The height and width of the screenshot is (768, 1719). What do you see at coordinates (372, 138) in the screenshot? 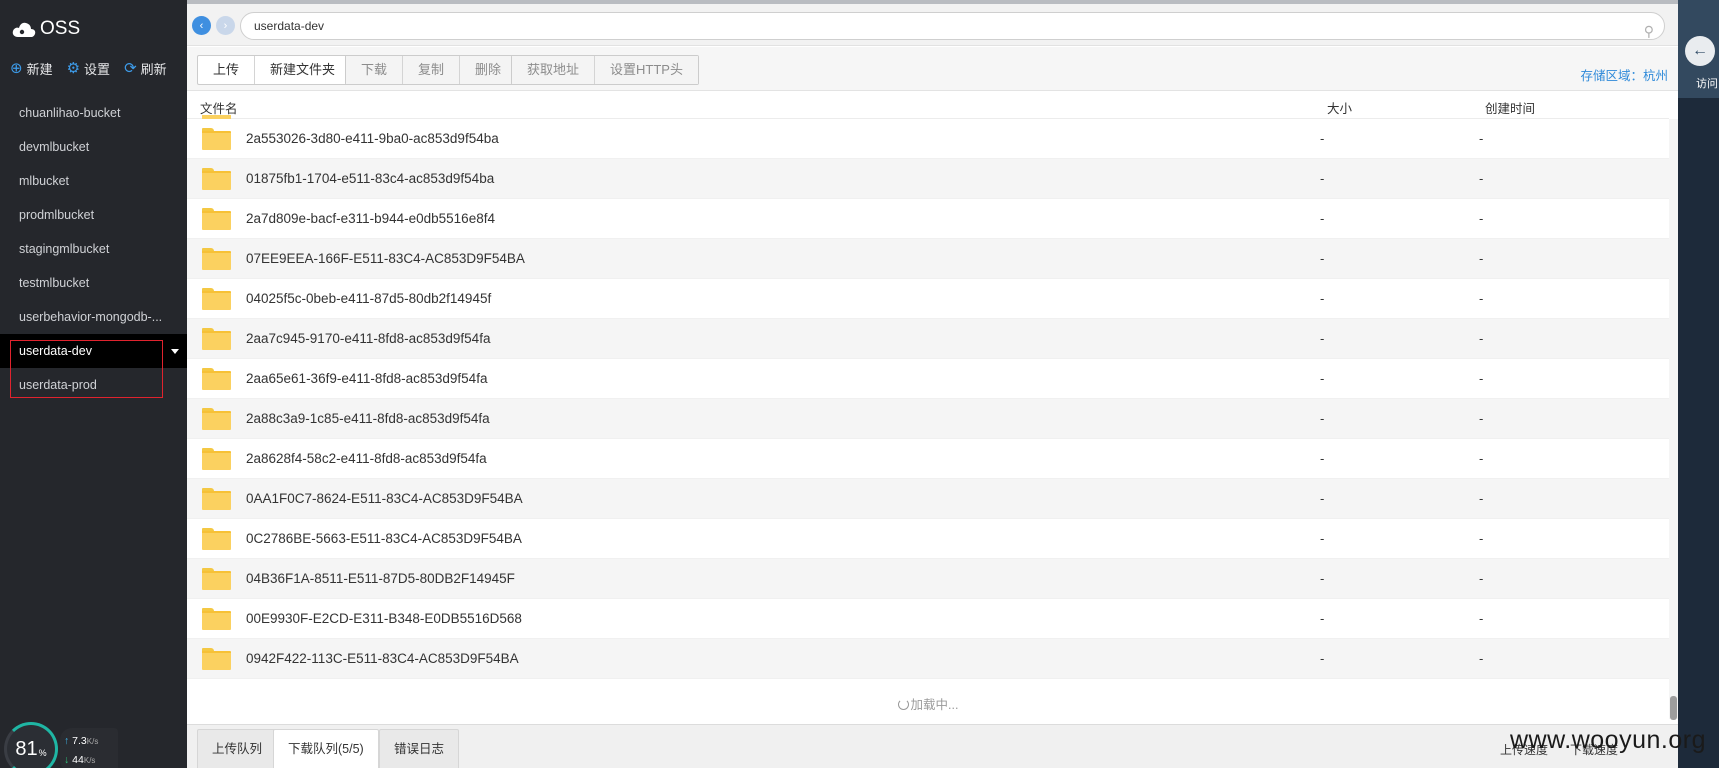
I see `file-name: 2a553026-3d80-e411-9ba0-ac853d9f54ba` at bounding box center [372, 138].